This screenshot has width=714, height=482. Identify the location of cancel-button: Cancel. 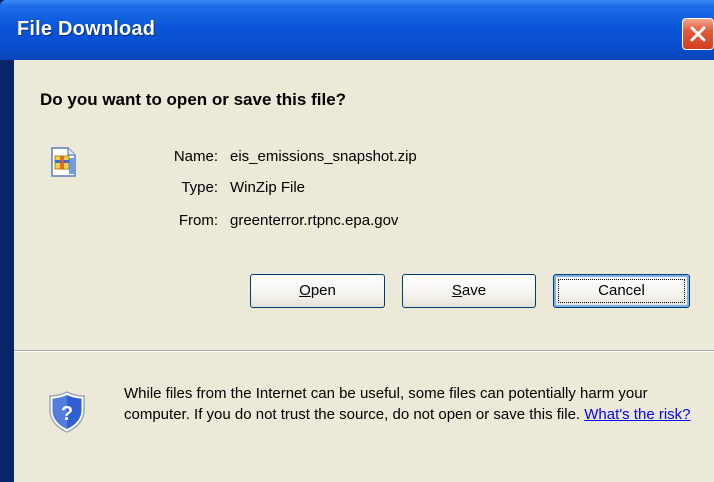
(621, 291).